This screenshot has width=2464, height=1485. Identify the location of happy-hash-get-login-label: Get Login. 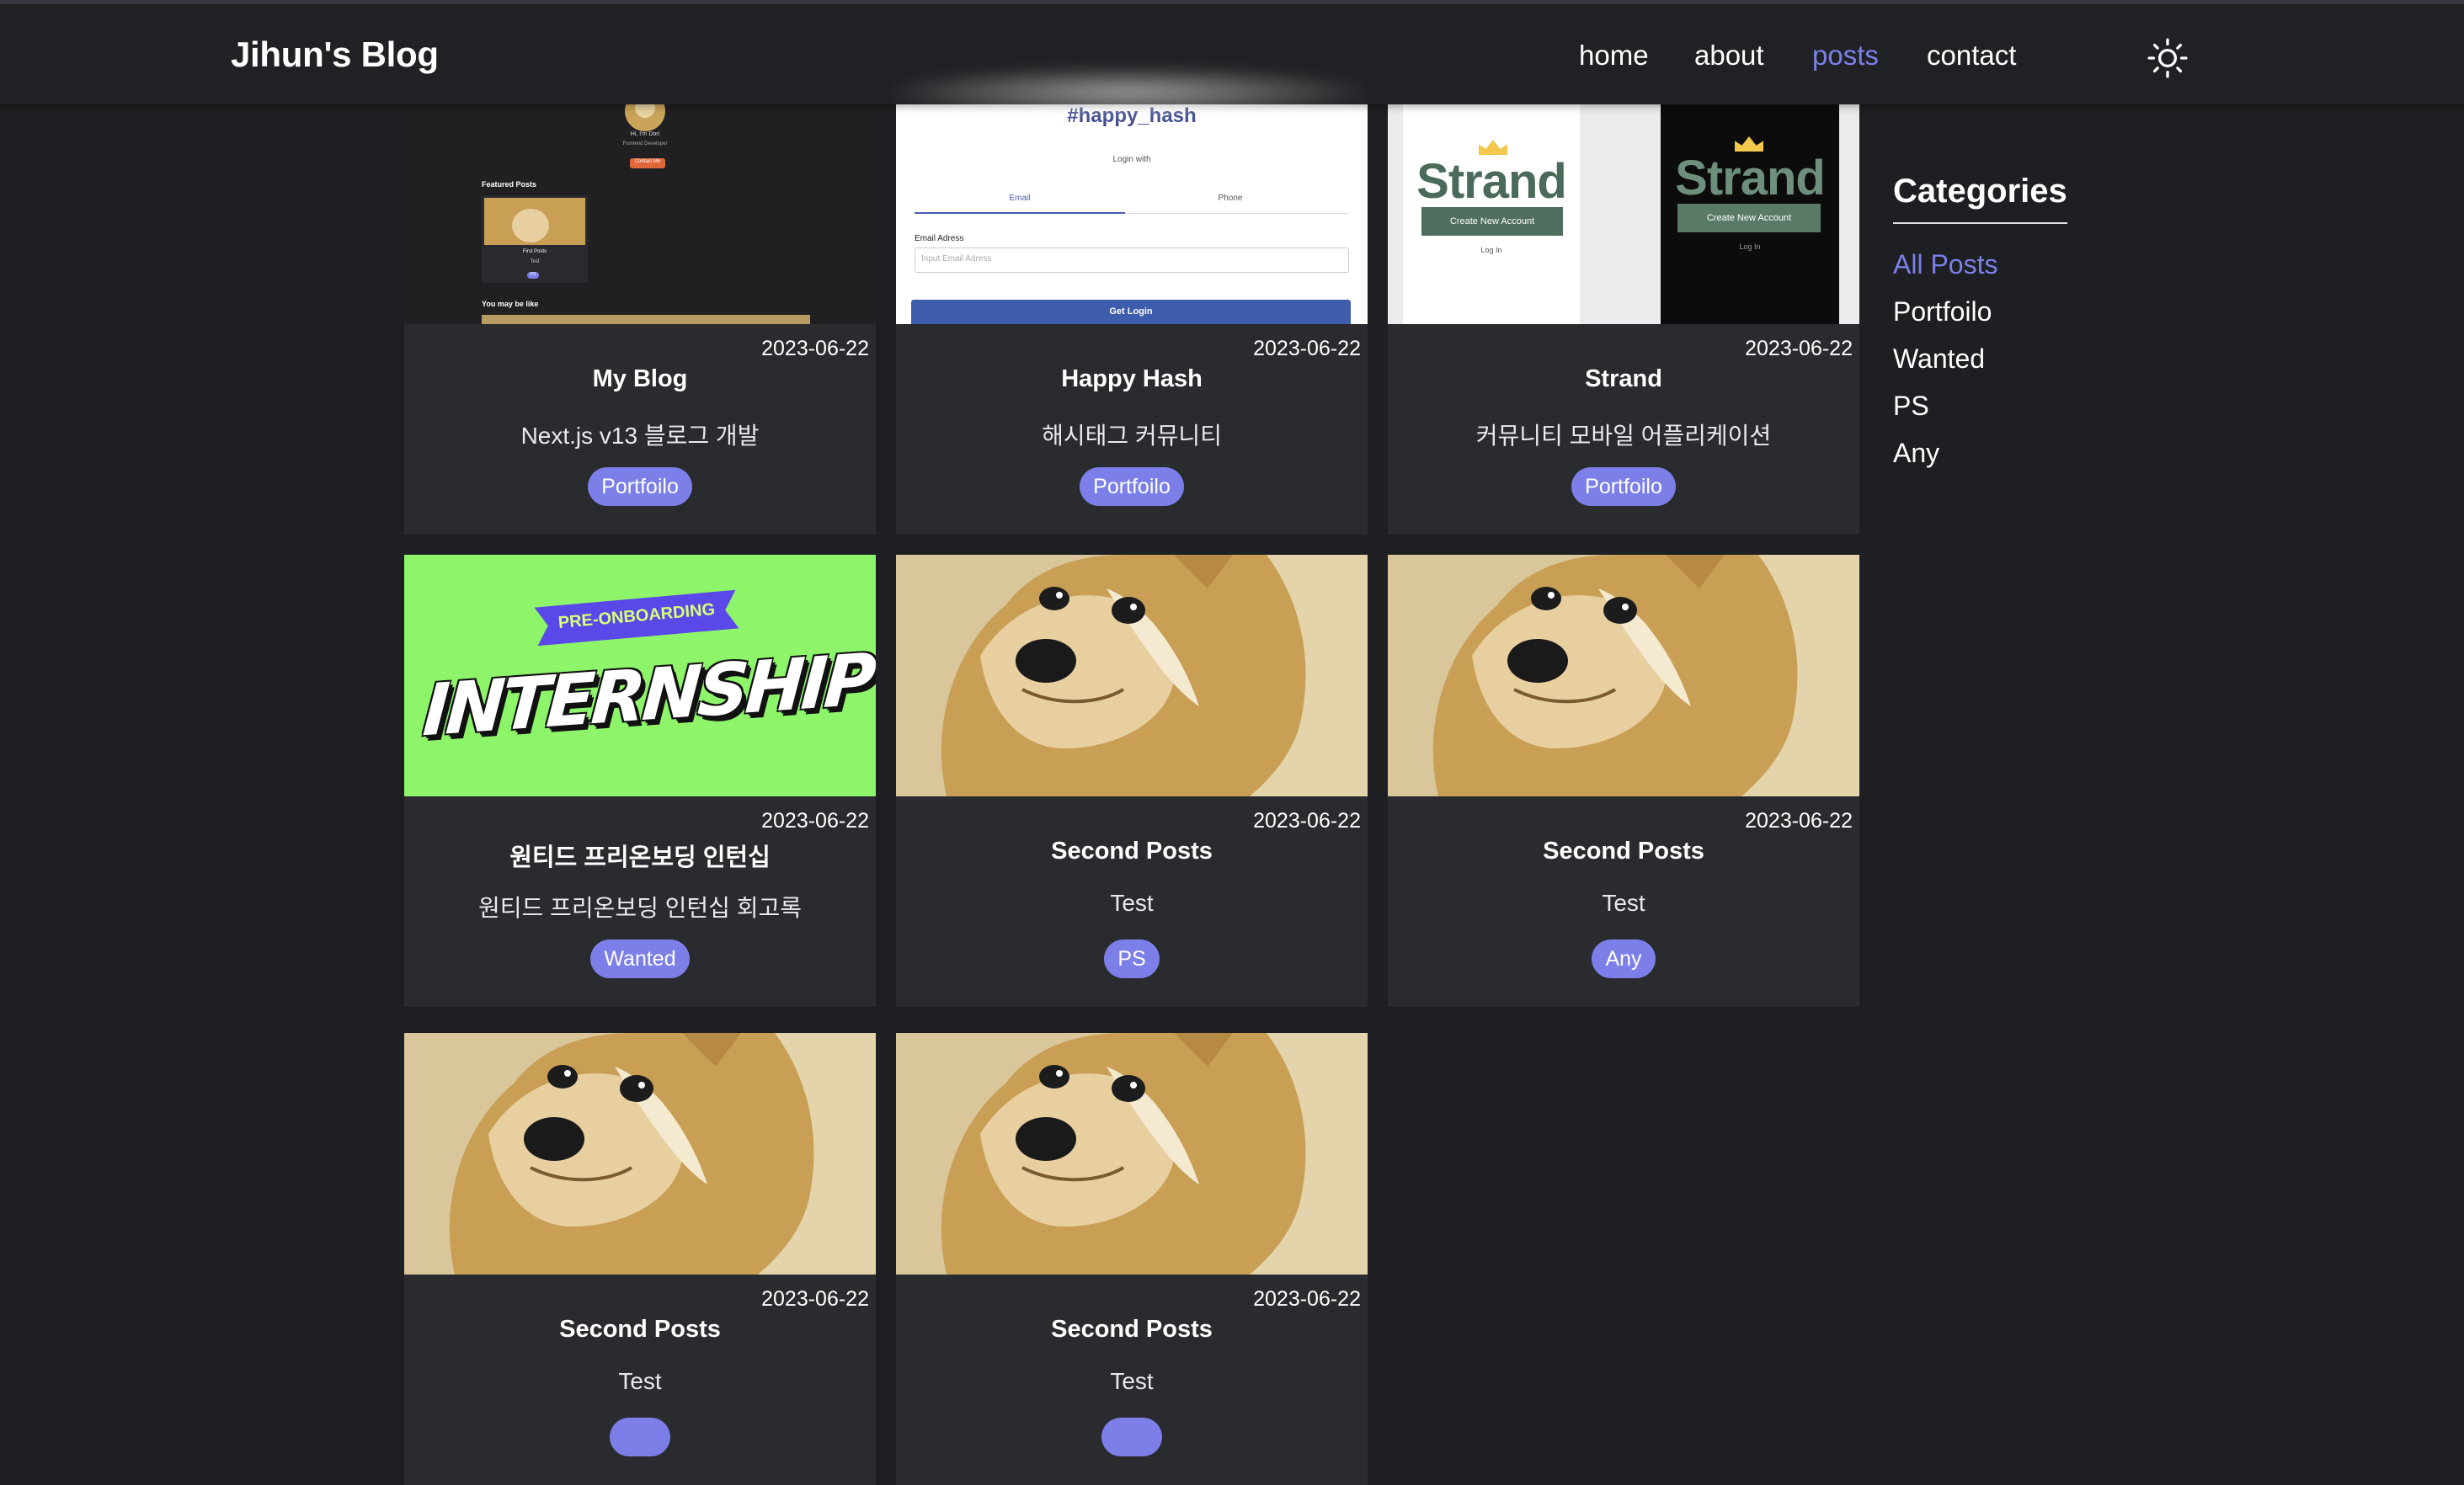
(1131, 311).